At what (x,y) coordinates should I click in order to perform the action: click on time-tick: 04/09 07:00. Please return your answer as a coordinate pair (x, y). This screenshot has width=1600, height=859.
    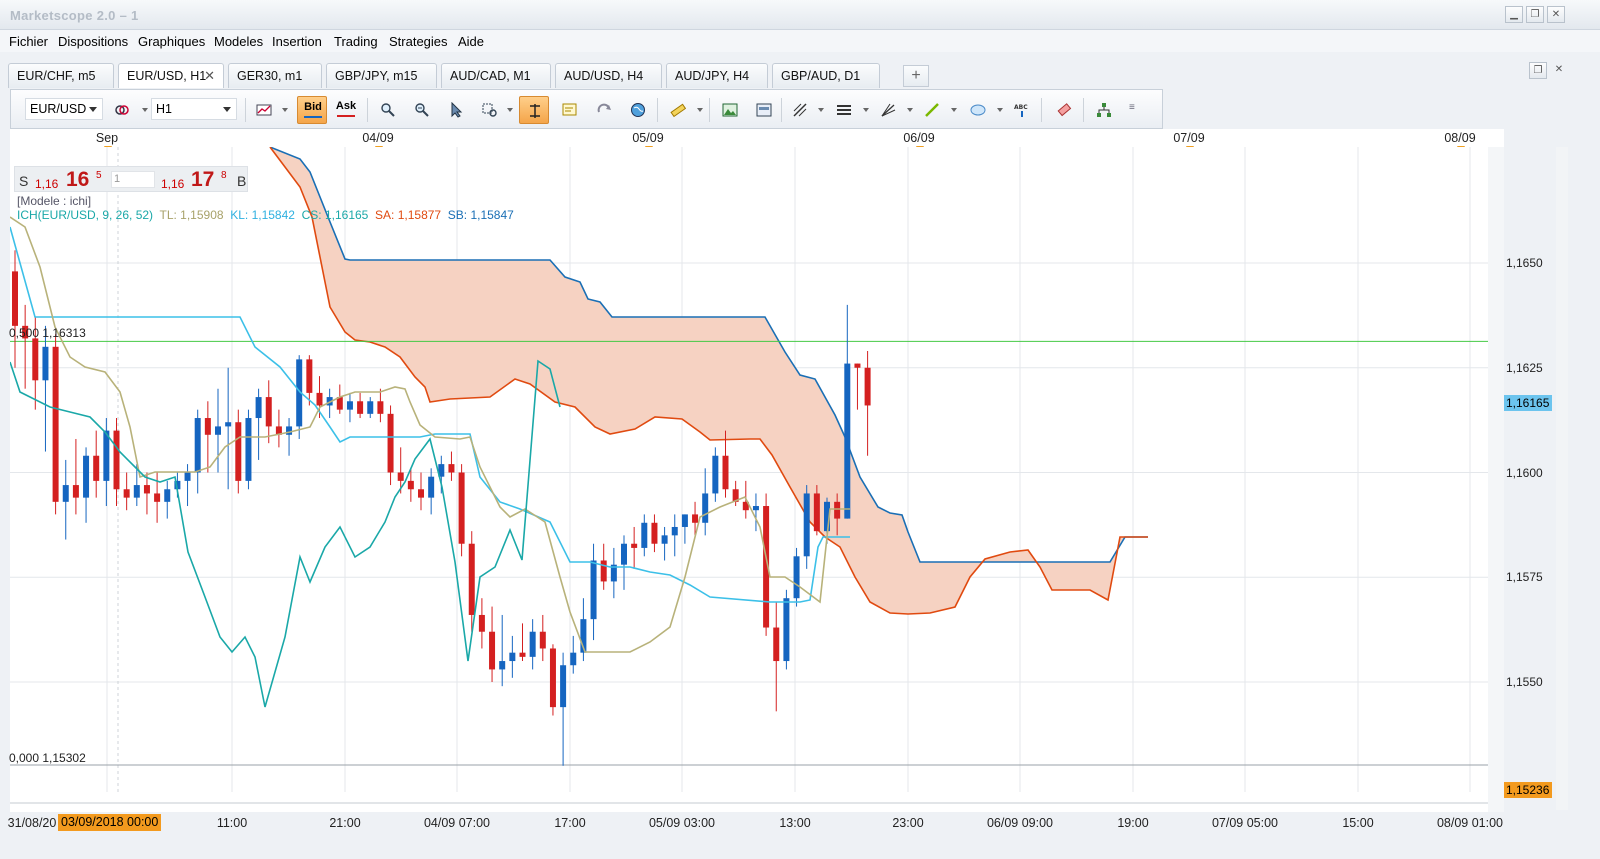
    Looking at the image, I should click on (457, 823).